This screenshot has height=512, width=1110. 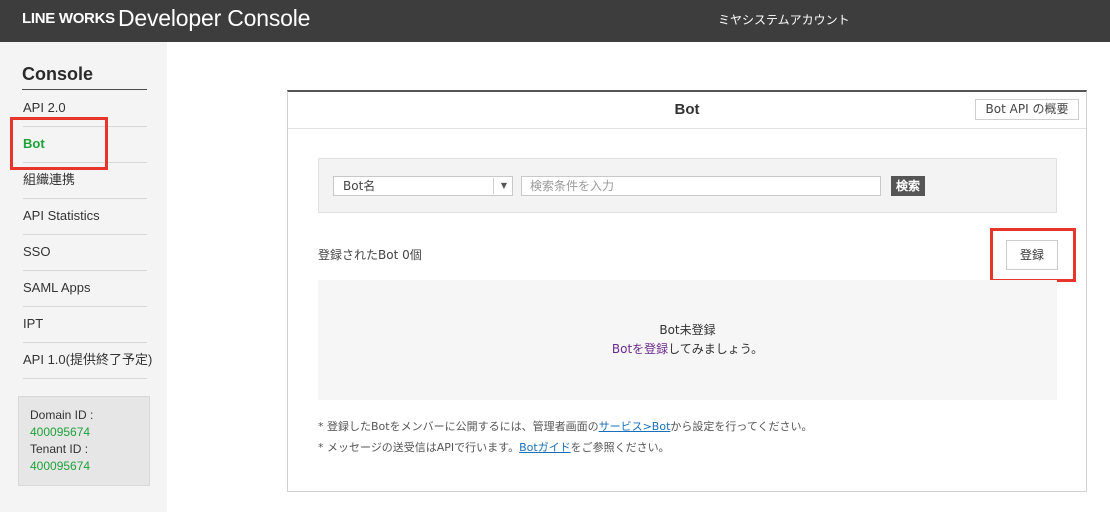 I want to click on sidebar-item-ipt: IPT, so click(x=85, y=324).